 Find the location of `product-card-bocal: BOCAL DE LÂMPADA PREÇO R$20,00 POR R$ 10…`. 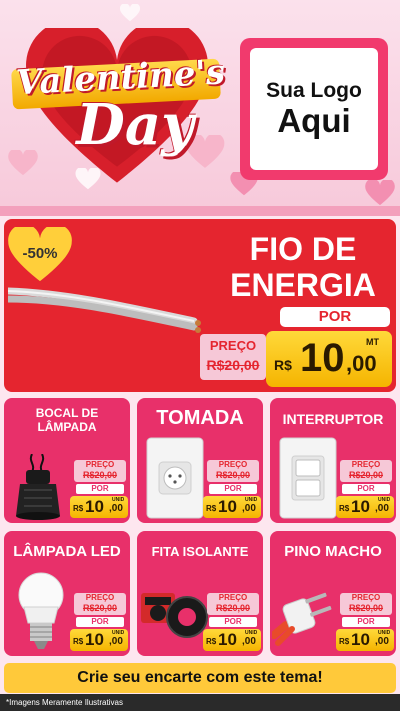

product-card-bocal: BOCAL DE LÂMPADA PREÇO R$20,00 POR R$ 10… is located at coordinates (67, 460).